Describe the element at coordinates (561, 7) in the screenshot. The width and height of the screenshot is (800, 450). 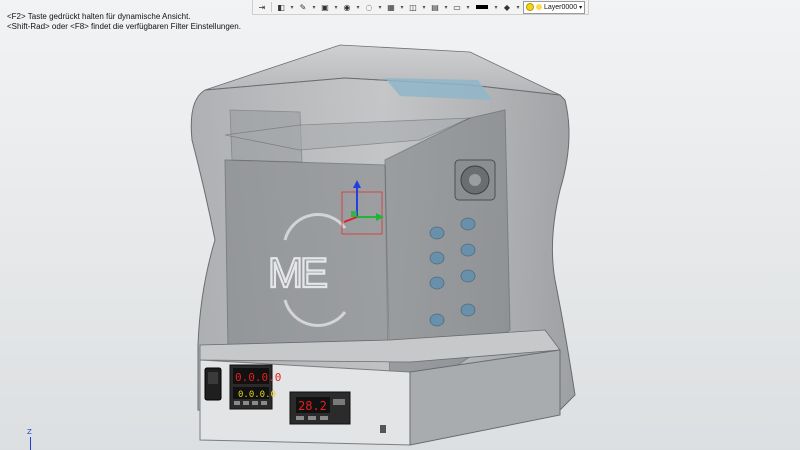
I see `layer-name: Layer0000` at that location.